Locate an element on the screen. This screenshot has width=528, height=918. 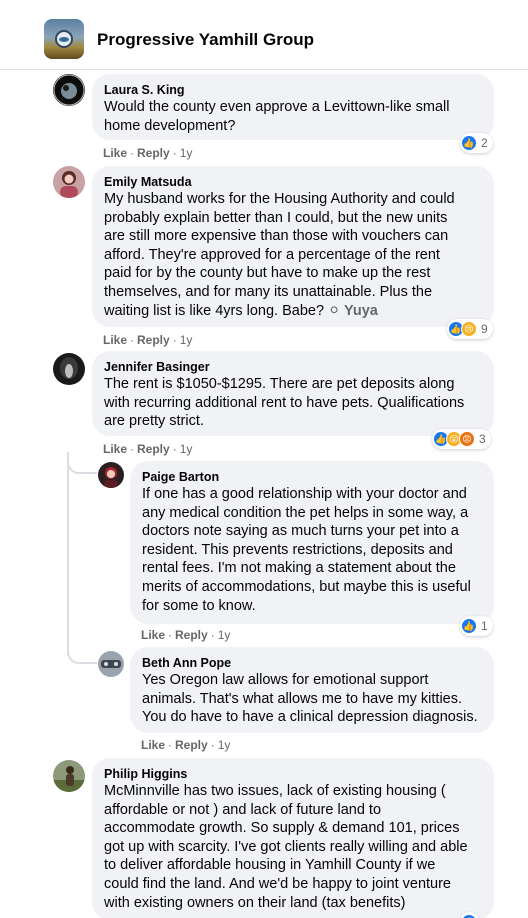
group-avatar is located at coordinates (64, 39).